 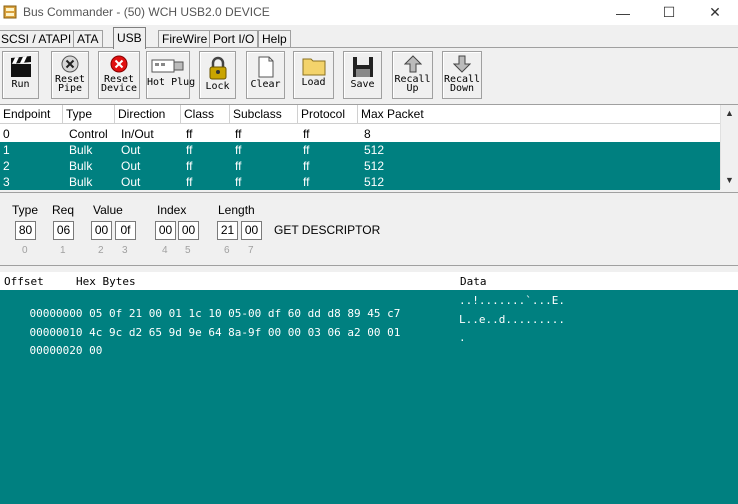 I want to click on tab-usb: USB, so click(x=129, y=38).